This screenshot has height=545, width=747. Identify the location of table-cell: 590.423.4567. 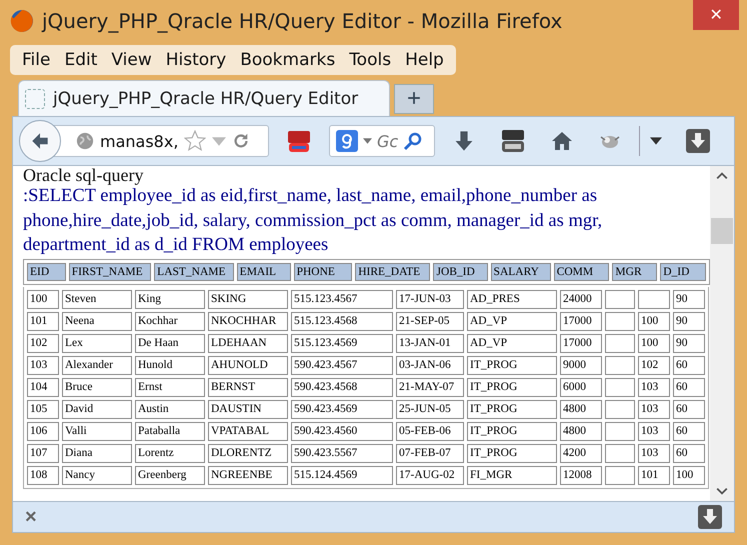
(342, 365).